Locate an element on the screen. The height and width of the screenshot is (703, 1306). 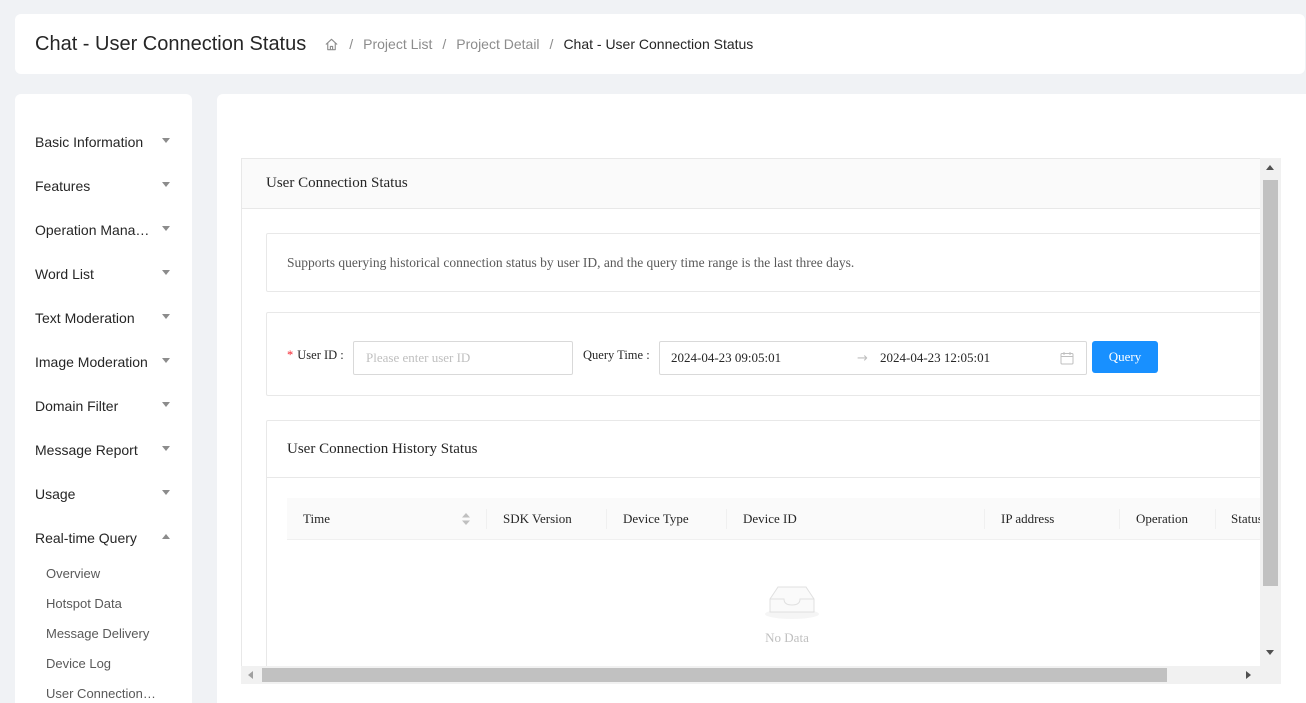
horizontal-scroll-thumb is located at coordinates (714, 675).